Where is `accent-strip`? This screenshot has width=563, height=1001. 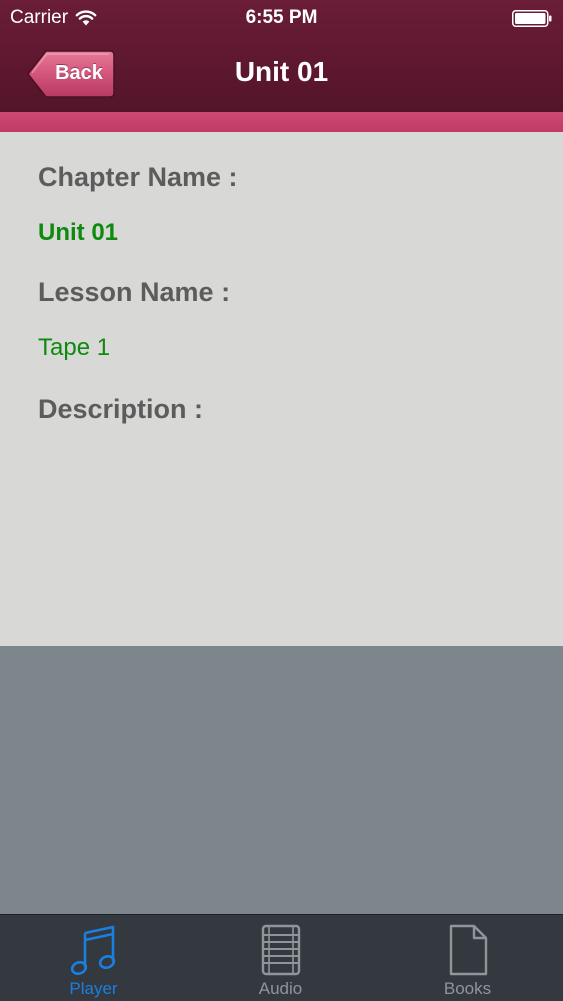 accent-strip is located at coordinates (281, 122).